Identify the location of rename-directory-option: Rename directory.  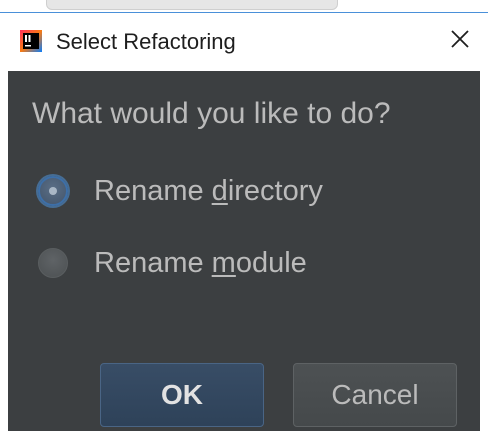
(180, 191).